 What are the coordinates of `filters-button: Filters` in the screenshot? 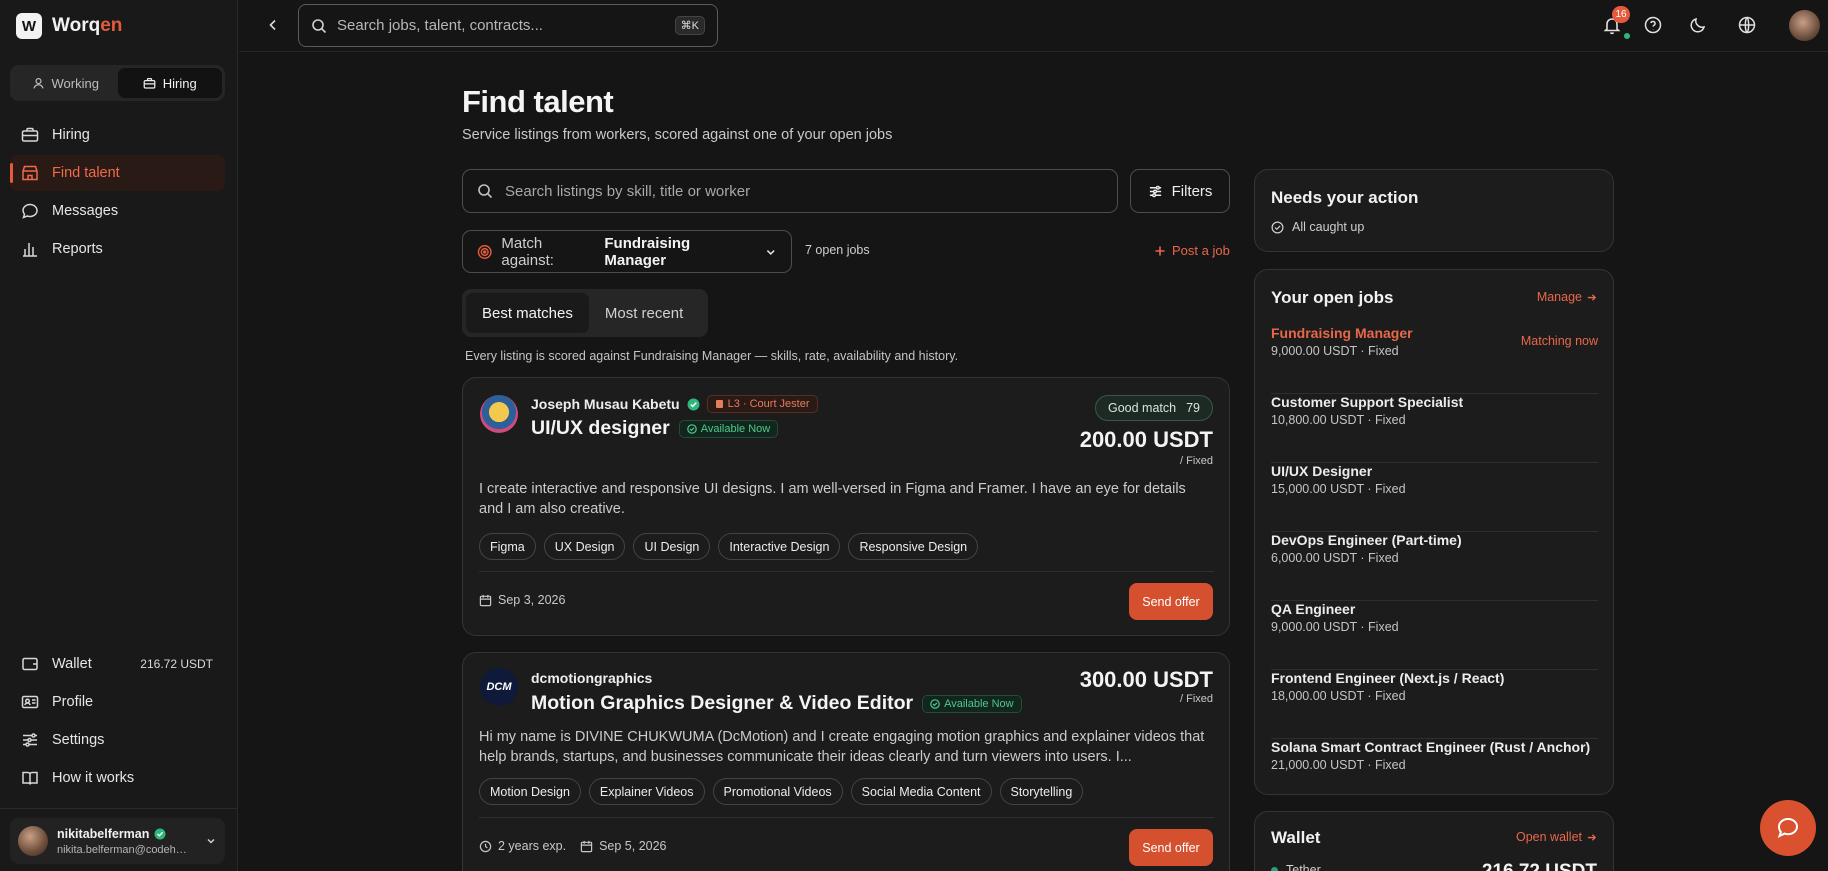 It's located at (1180, 191).